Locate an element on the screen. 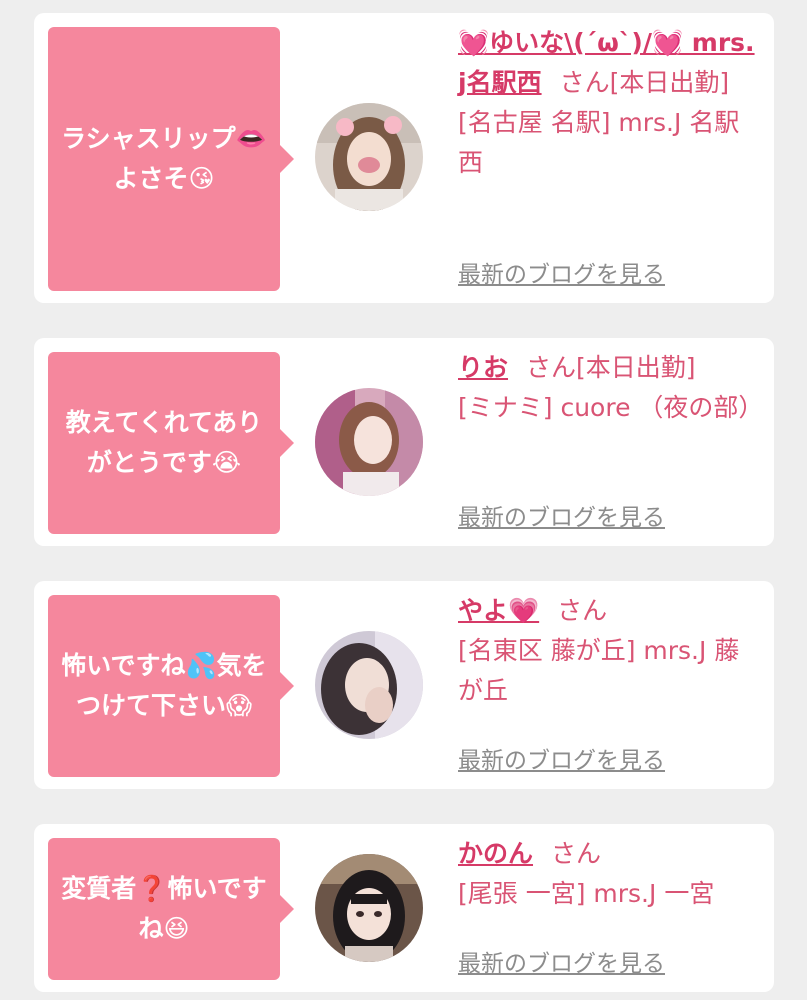  comment-bubble: 怖いですね💦気をつけて下さい😱 is located at coordinates (171, 686).